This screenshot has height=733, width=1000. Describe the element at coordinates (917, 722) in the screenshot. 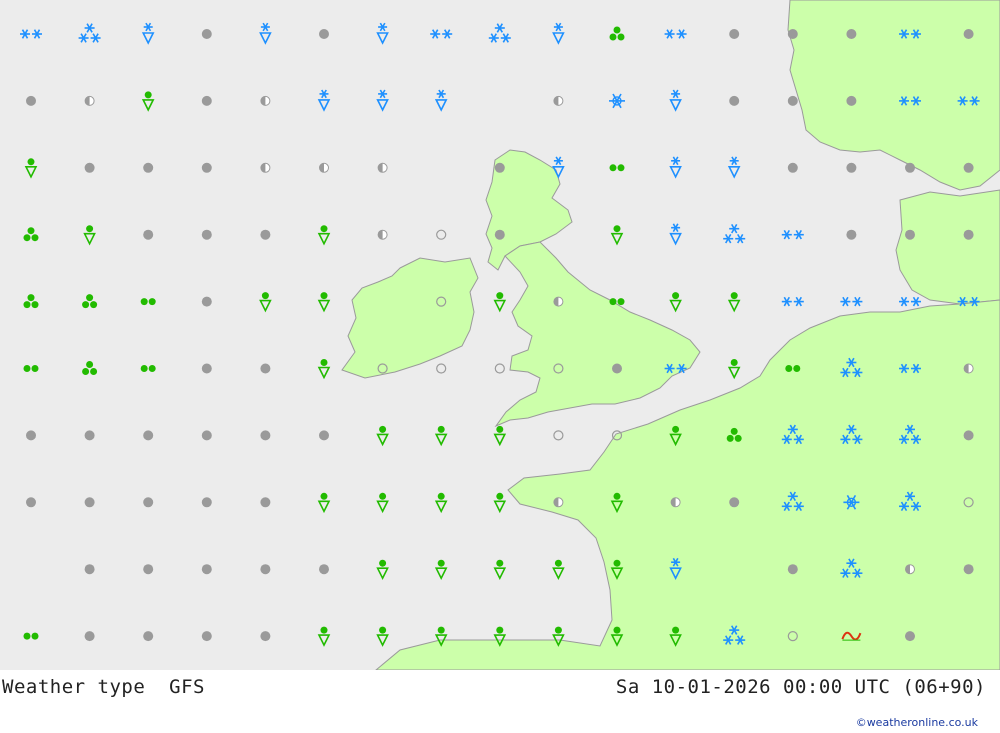

I see `credit-link: ©weatheronline.co.uk` at that location.